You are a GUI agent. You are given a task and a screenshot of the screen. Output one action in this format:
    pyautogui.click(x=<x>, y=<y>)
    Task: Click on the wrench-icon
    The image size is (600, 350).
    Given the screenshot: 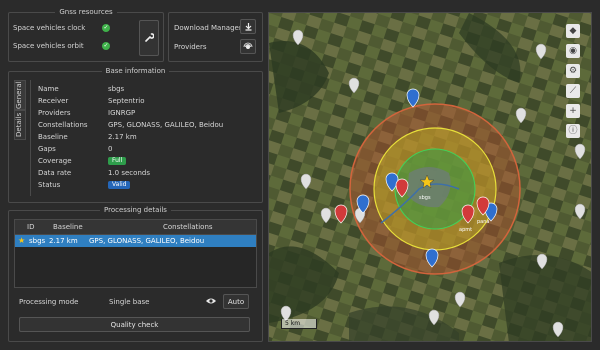 What is the action you would take?
    pyautogui.click(x=149, y=37)
    